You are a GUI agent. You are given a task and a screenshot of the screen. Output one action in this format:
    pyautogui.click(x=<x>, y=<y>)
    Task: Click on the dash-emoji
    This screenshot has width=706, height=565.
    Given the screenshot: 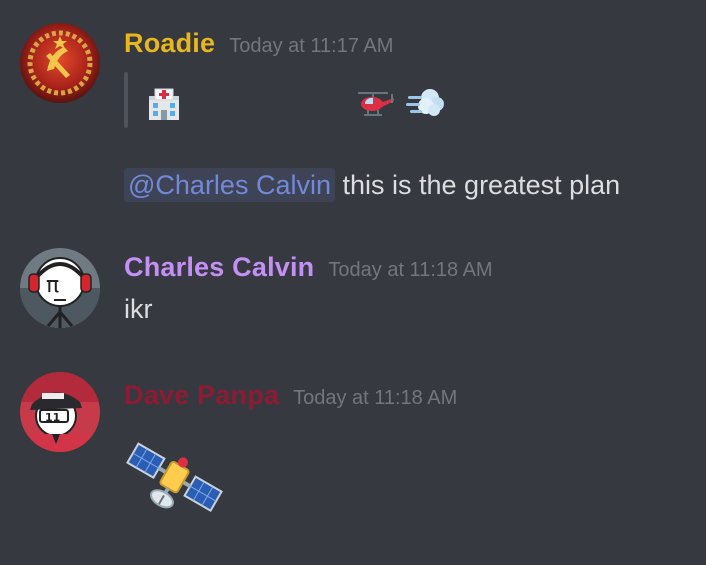 What is the action you would take?
    pyautogui.click(x=425, y=104)
    